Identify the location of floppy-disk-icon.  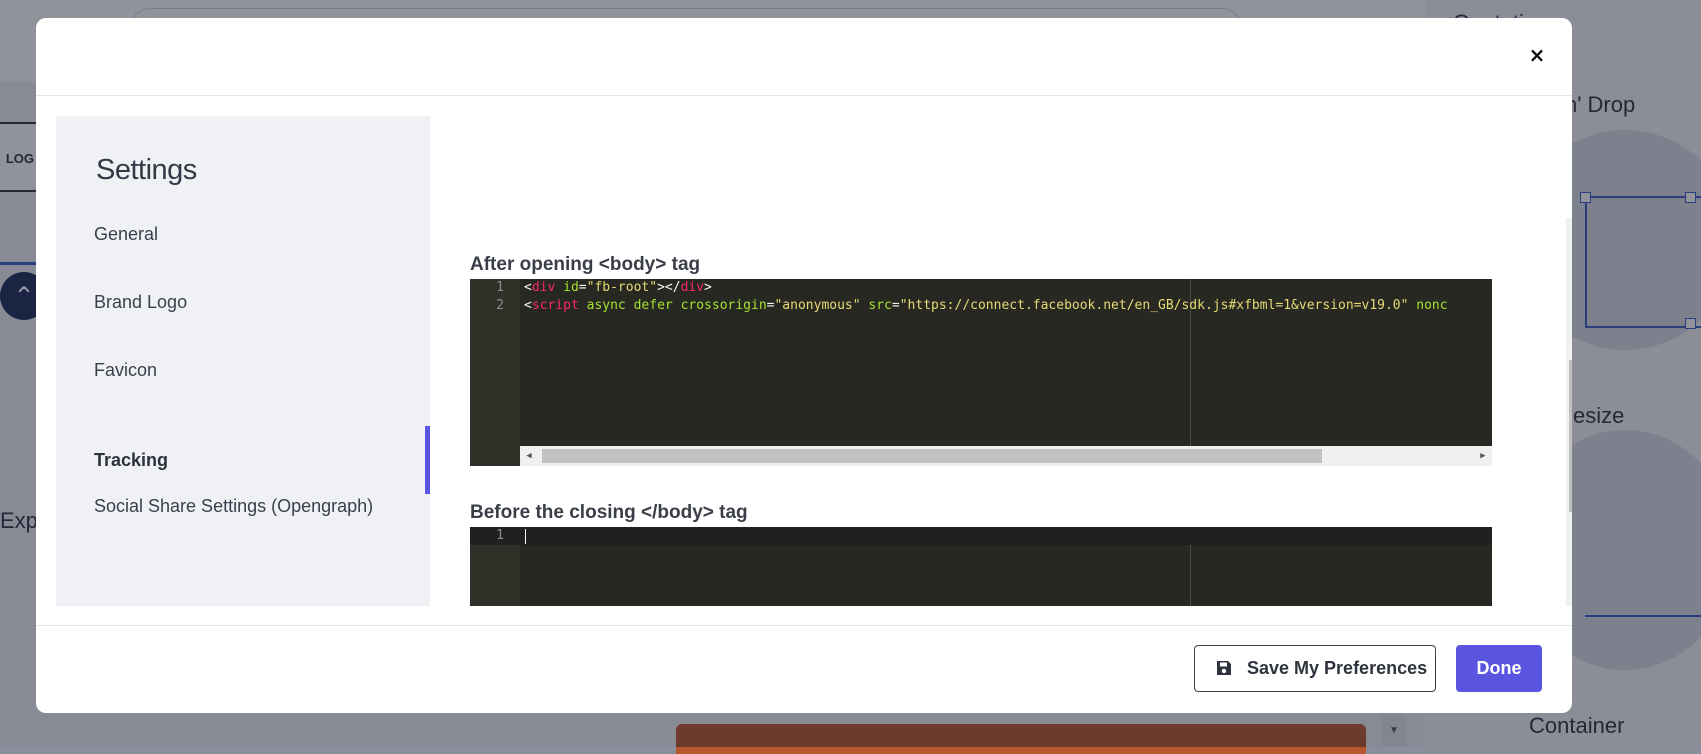
(1224, 668).